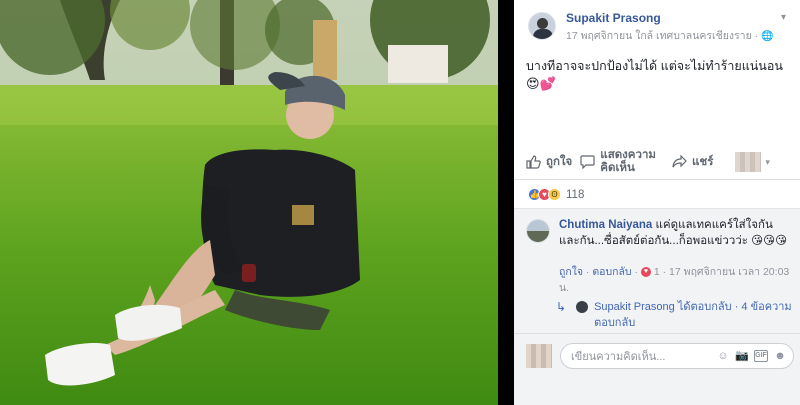 This screenshot has width=800, height=405. What do you see at coordinates (663, 36) in the screenshot?
I see `post-date-location: 17 พฤศจิกายน ใกล้ เทศบาลนครเชียงราย ·` at bounding box center [663, 36].